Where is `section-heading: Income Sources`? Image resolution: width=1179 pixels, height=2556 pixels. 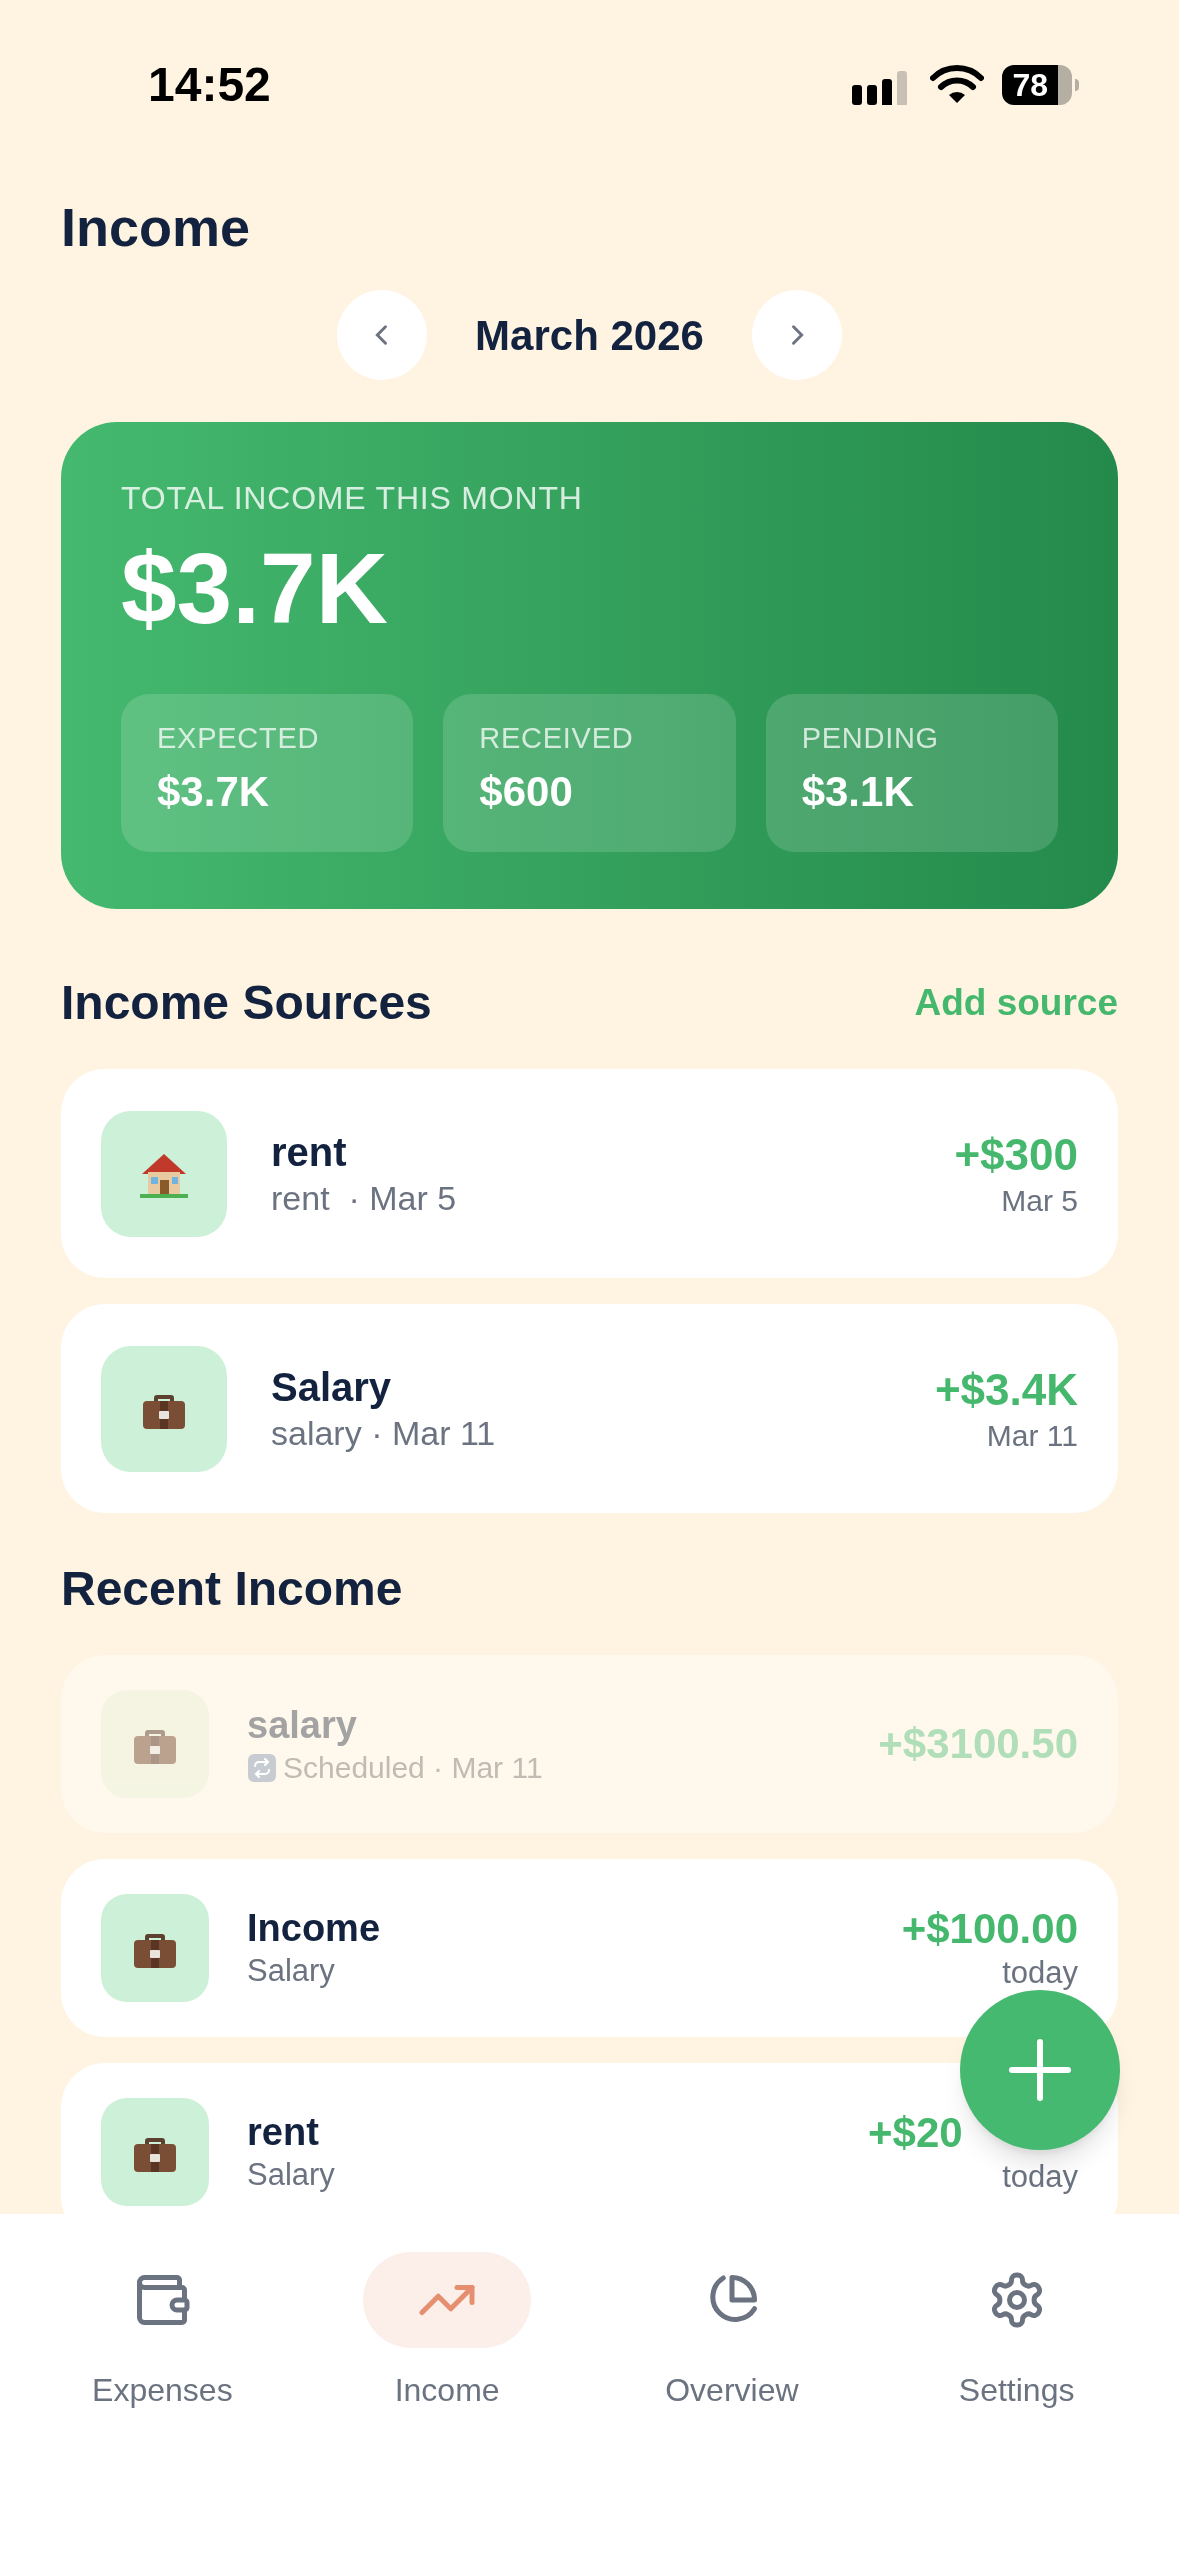 section-heading: Income Sources is located at coordinates (246, 1003).